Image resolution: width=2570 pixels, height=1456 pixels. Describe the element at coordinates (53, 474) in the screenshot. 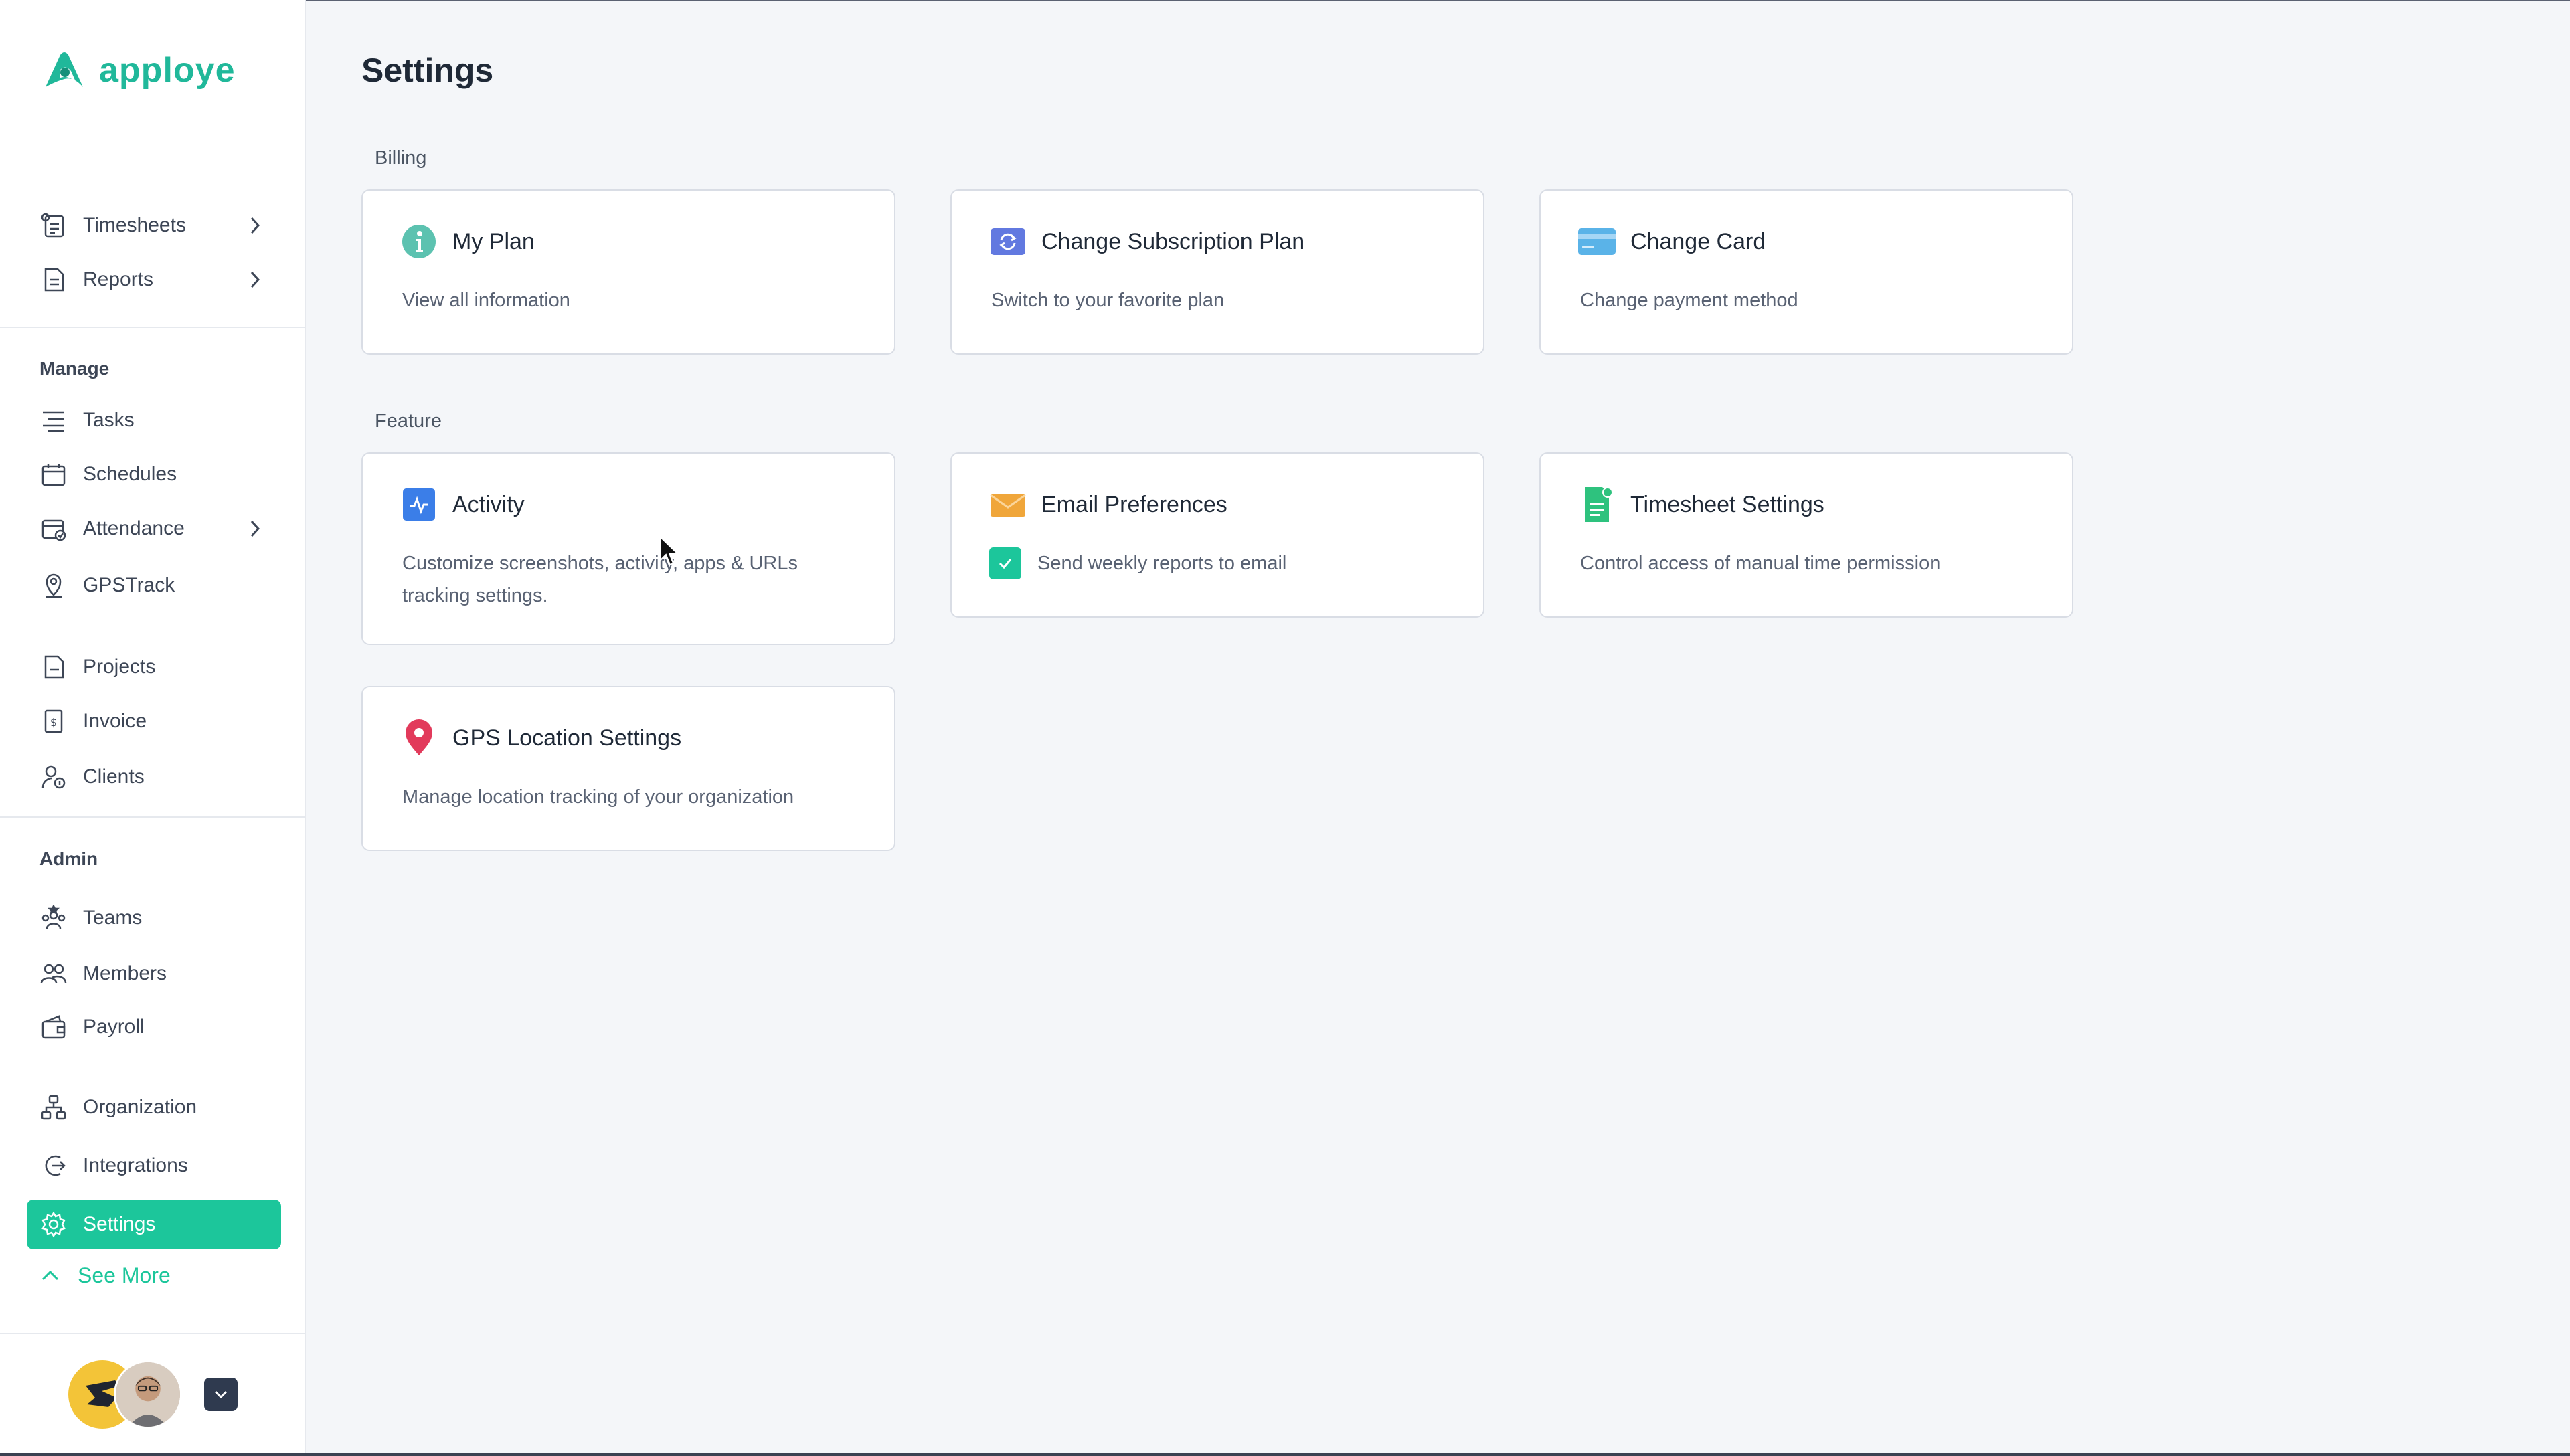

I see `calendar-icon` at that location.